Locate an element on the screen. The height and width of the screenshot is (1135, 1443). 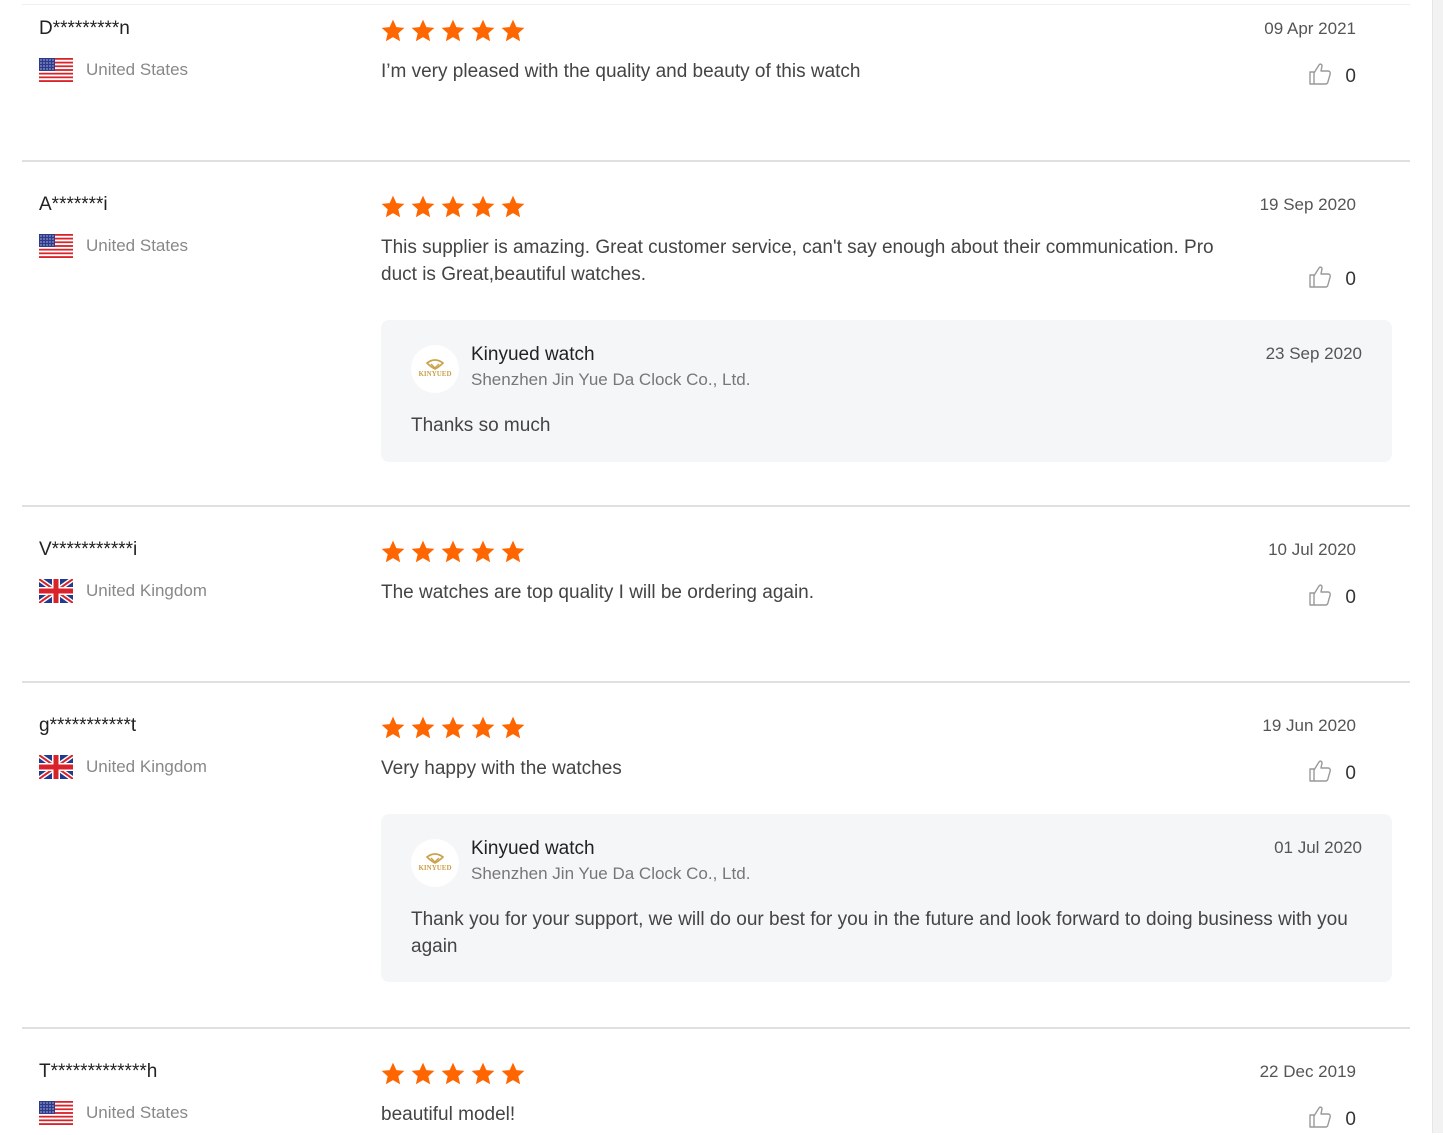
top-divider is located at coordinates (716, 4).